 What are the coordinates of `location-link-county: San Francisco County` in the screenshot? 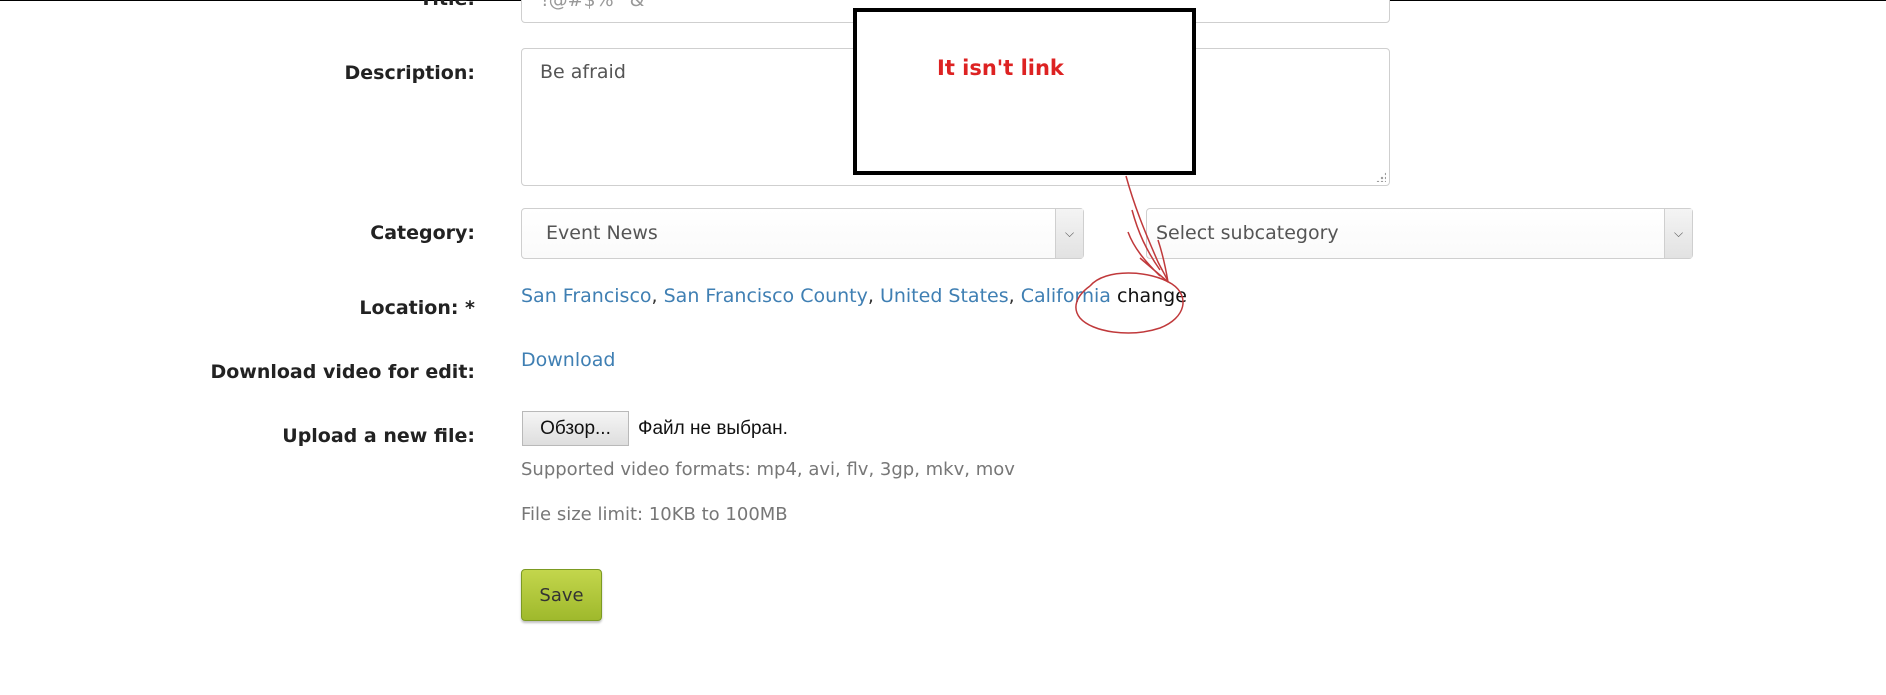 It's located at (766, 296).